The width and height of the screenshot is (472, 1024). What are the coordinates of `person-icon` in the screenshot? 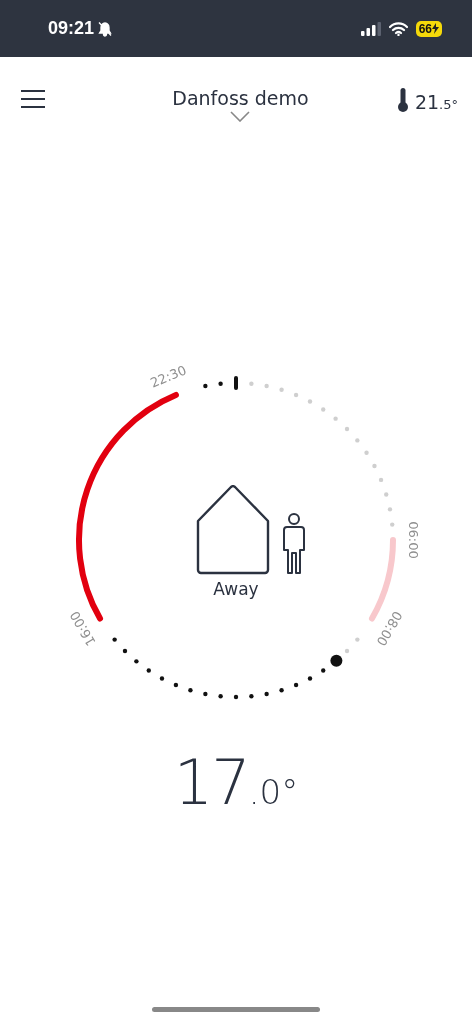 It's located at (294, 544).